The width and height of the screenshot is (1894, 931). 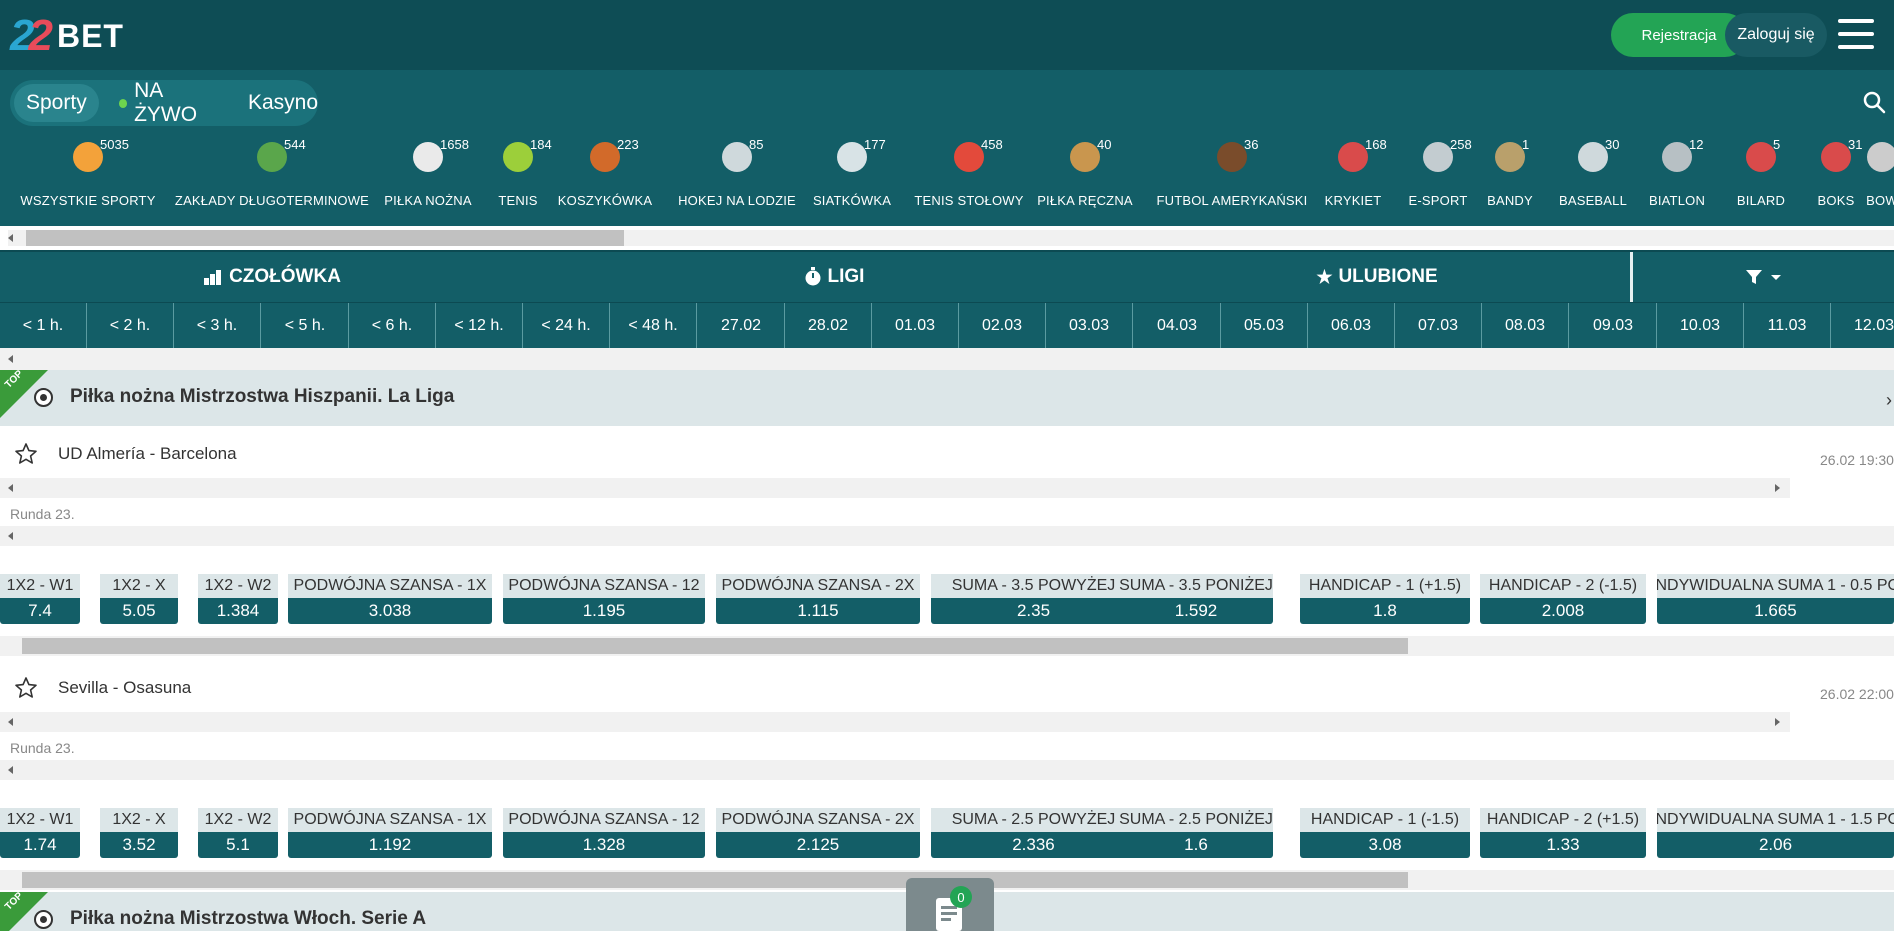 What do you see at coordinates (171, 102) in the screenshot?
I see `live-tab: NA ŻYWO` at bounding box center [171, 102].